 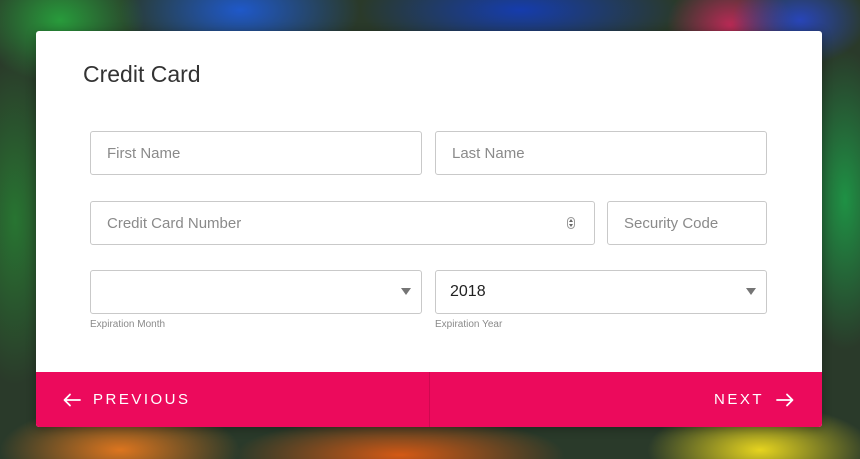 What do you see at coordinates (142, 399) in the screenshot?
I see `previous-button-label: PREVIOUS` at bounding box center [142, 399].